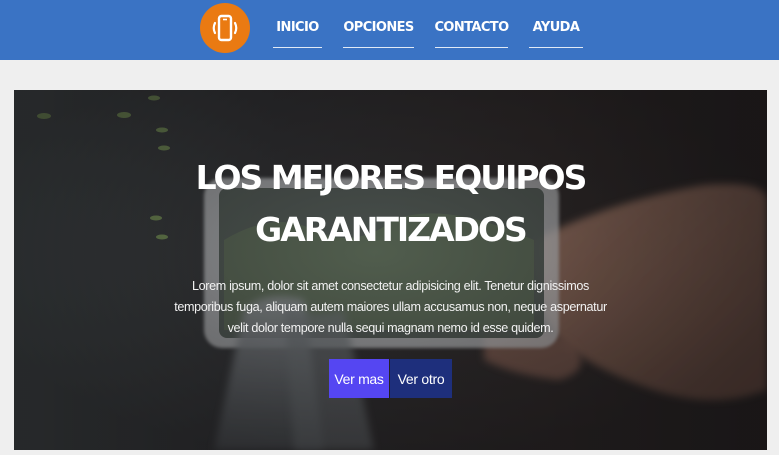 The height and width of the screenshot is (455, 779). Describe the element at coordinates (390, 204) in the screenshot. I see `hero-title: LOS MEJORES EQUIPOS GARANTIZADOS` at that location.